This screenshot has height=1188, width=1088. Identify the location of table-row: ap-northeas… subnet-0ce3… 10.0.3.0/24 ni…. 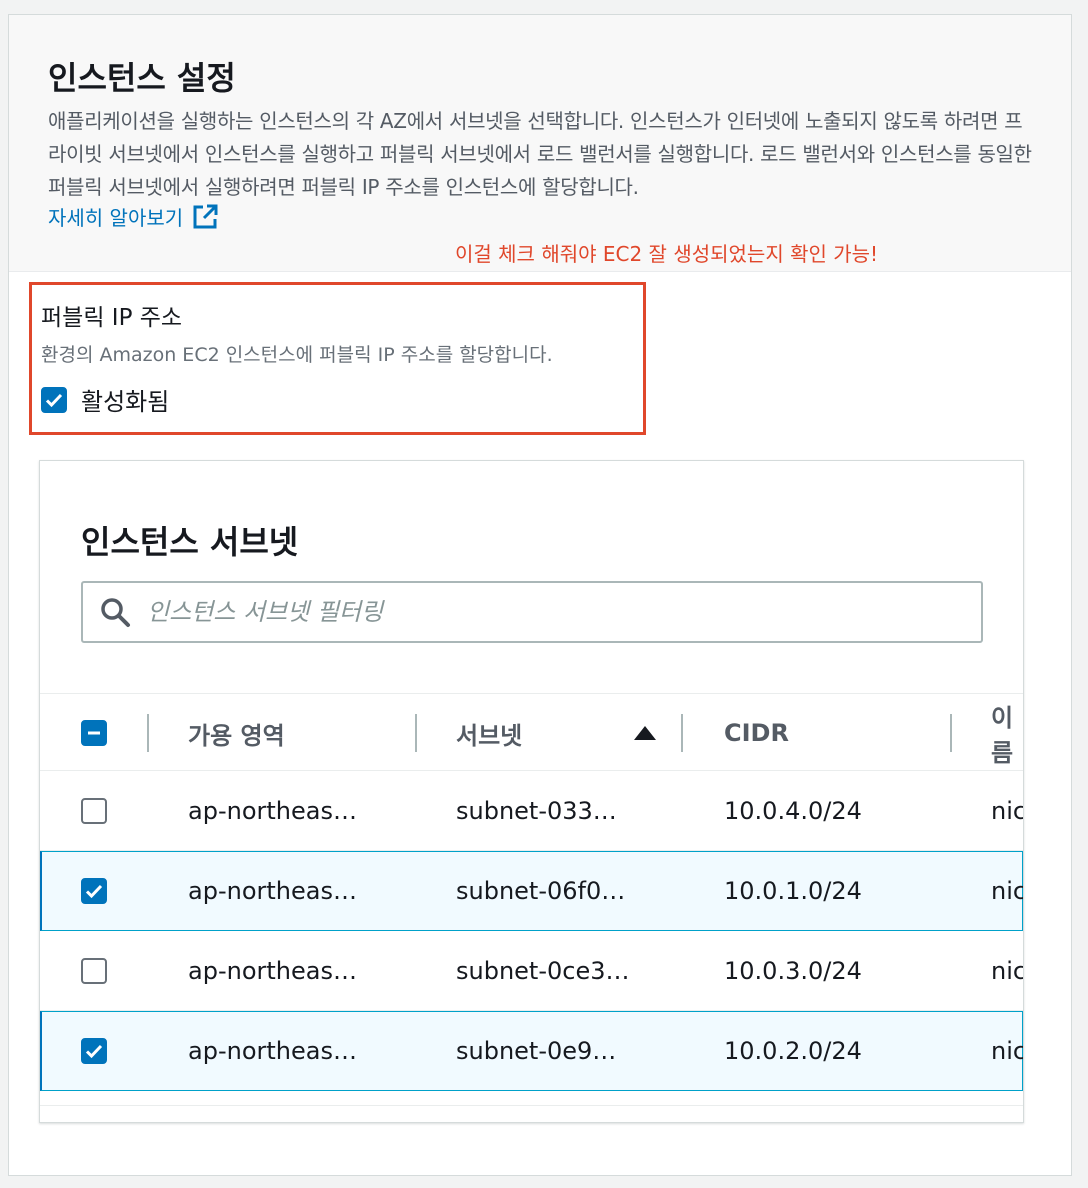
(531, 971).